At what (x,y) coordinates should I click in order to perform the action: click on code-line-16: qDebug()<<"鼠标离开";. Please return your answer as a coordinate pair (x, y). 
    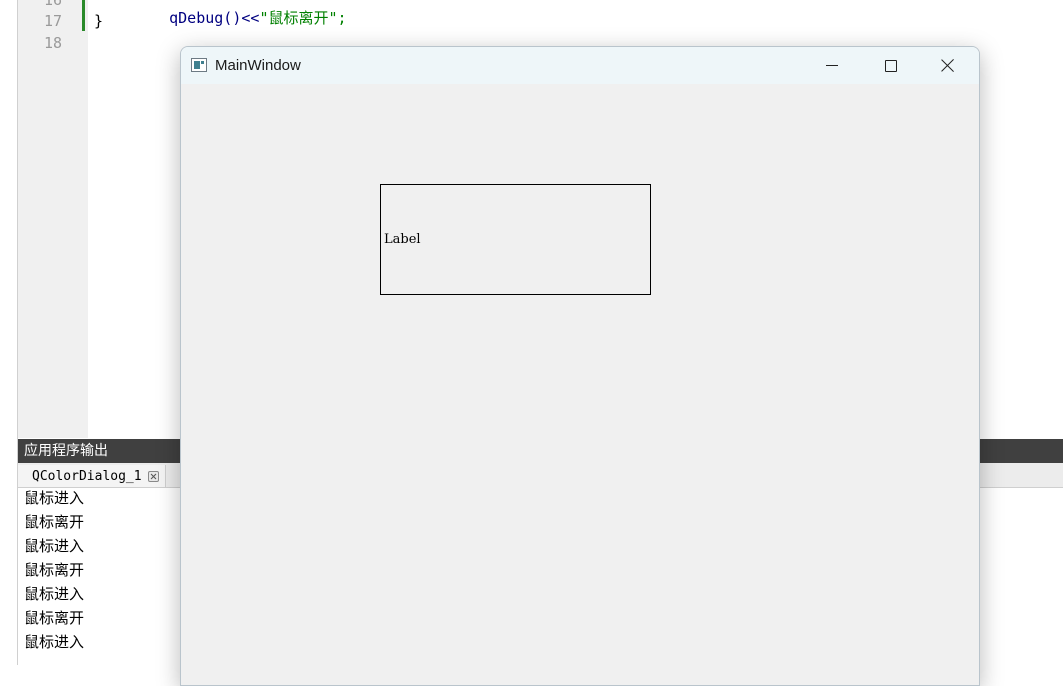
    Looking at the image, I should click on (240, 24).